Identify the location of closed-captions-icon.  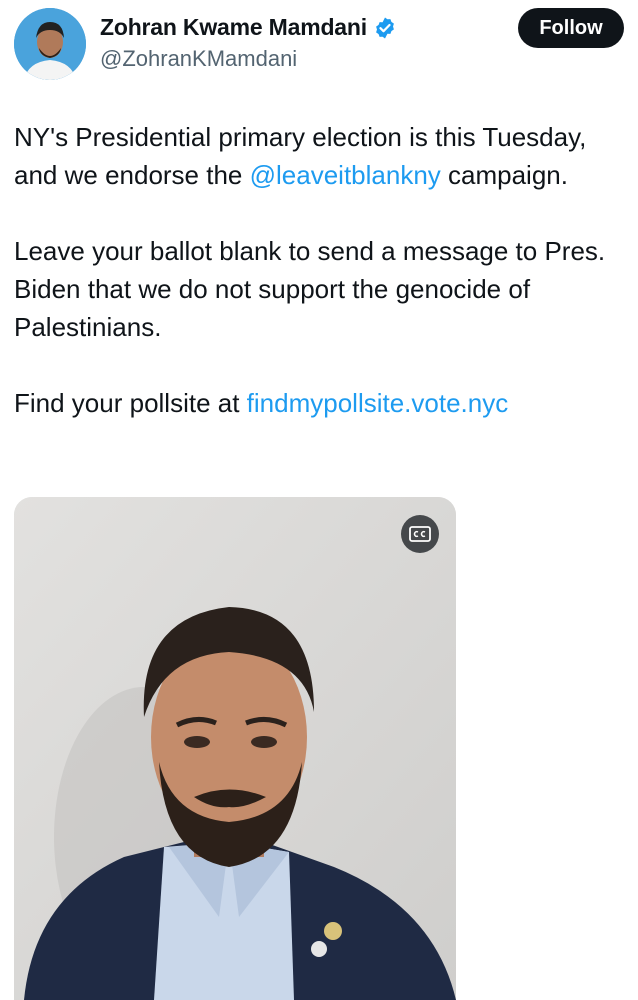
(420, 534).